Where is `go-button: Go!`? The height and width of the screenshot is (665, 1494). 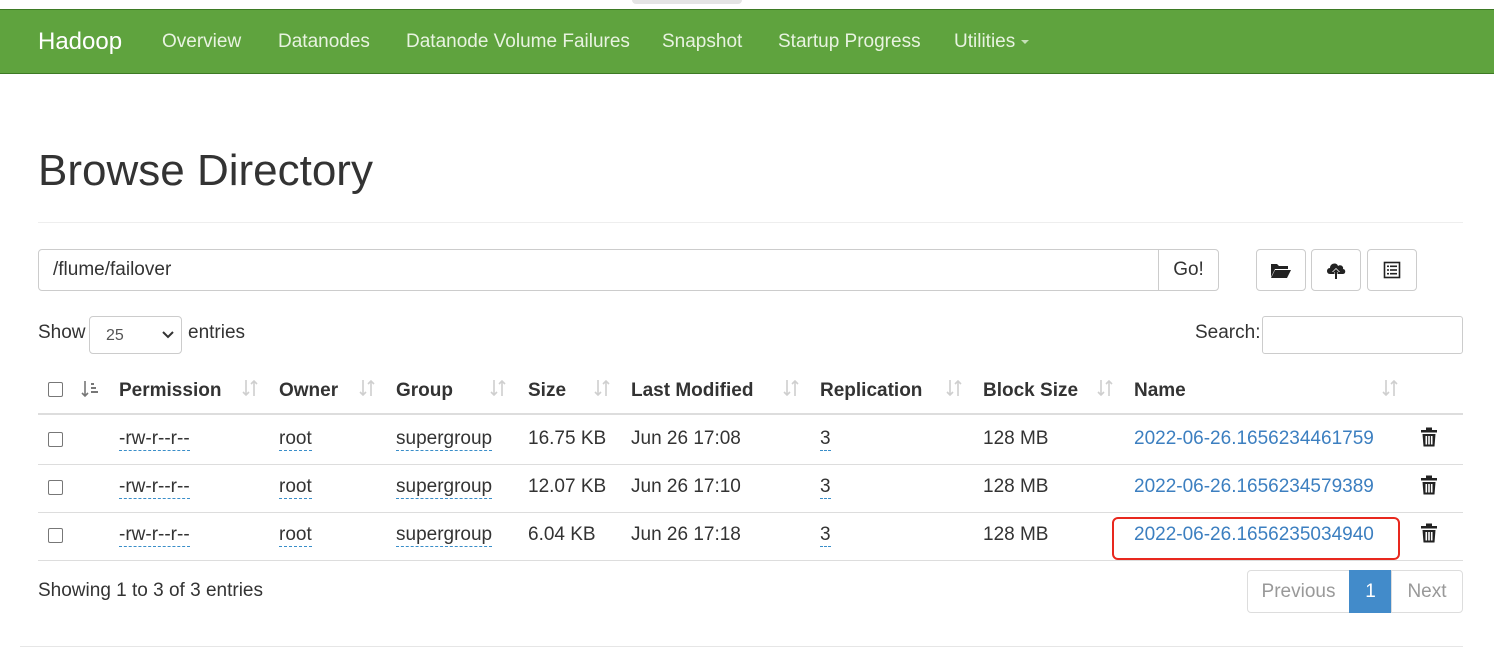 go-button: Go! is located at coordinates (1188, 270).